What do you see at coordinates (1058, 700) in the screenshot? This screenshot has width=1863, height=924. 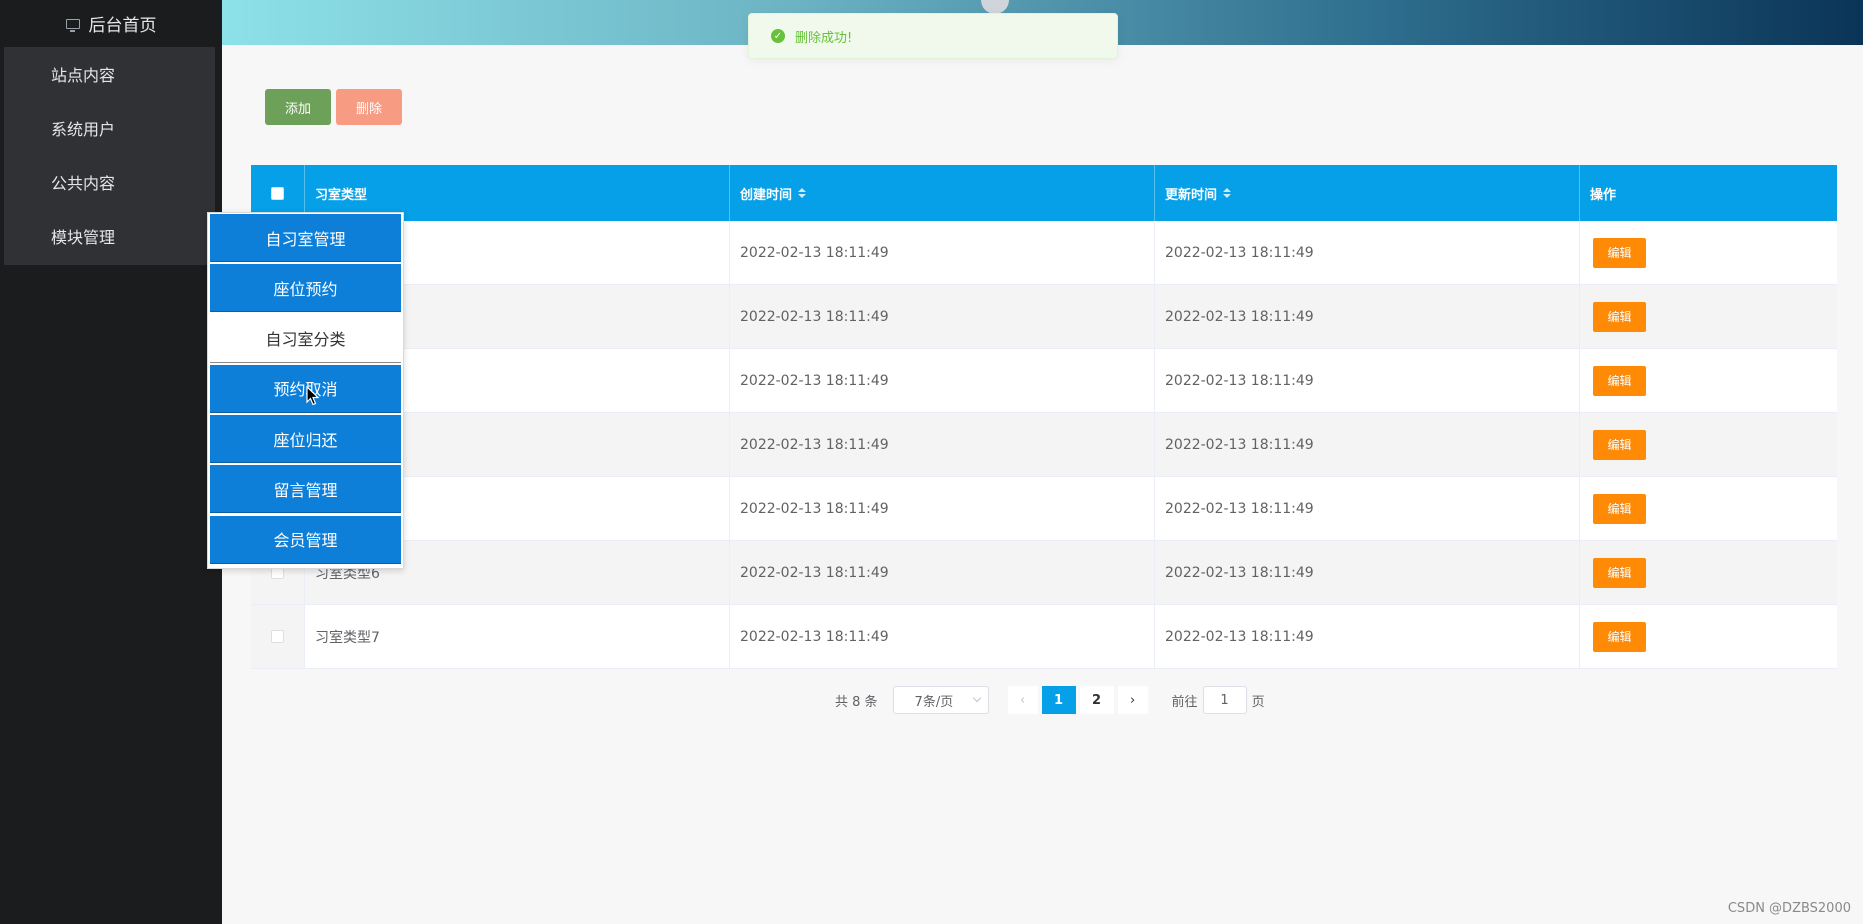 I see `page-button-1: 1` at bounding box center [1058, 700].